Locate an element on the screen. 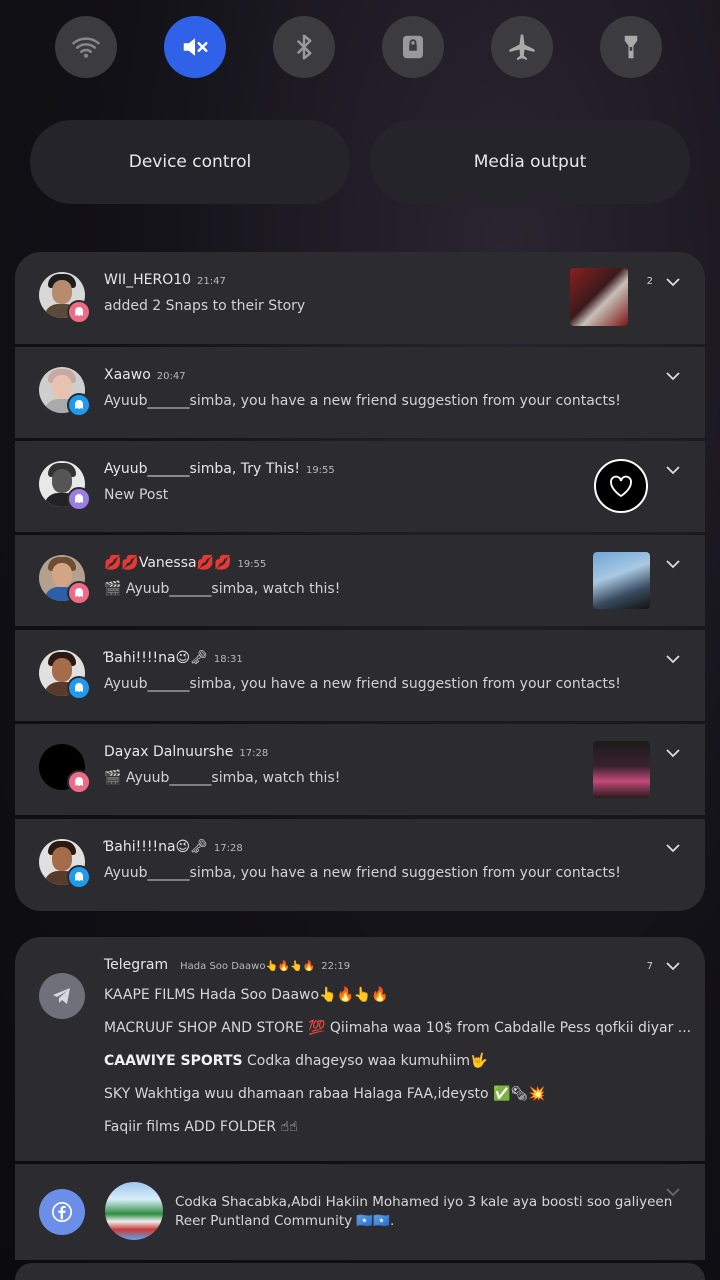 The width and height of the screenshot is (720, 1280). page-avatar is located at coordinates (134, 1211).